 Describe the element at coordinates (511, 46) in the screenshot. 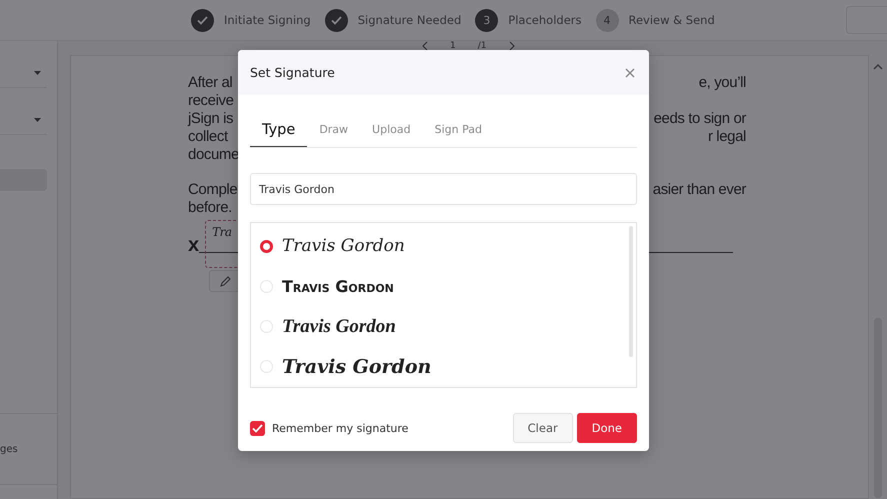

I see `chevron-right-icon` at that location.